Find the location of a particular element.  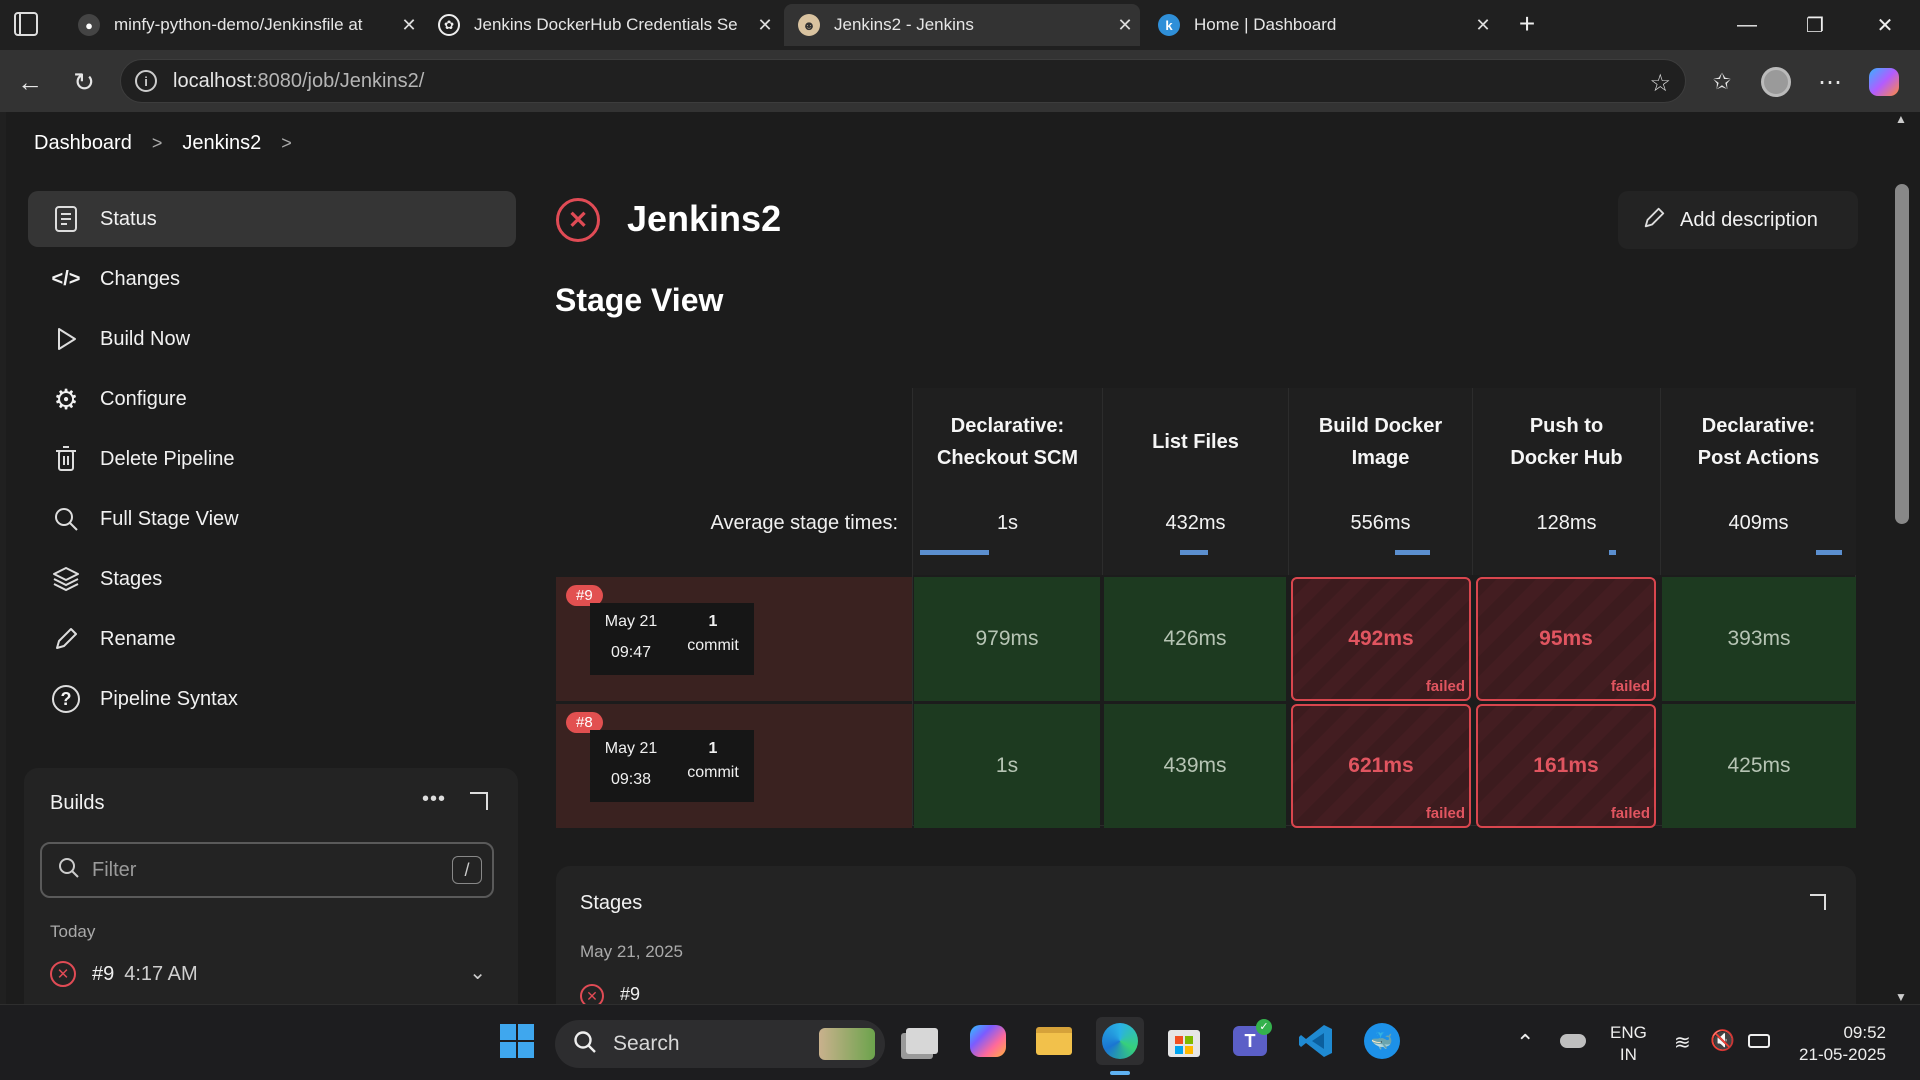

chevron-right-icon: > is located at coordinates (286, 143).